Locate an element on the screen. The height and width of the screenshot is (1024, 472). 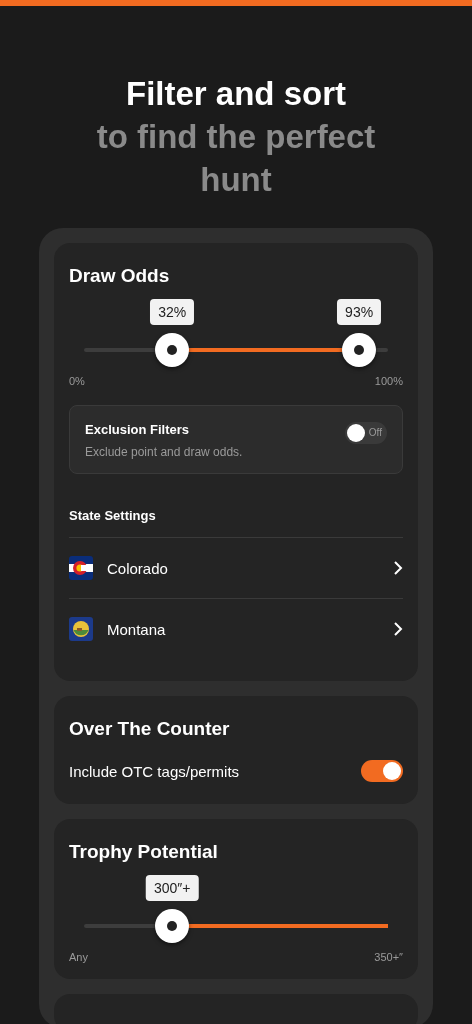
value-tooltip: 300″+ is located at coordinates (172, 888).